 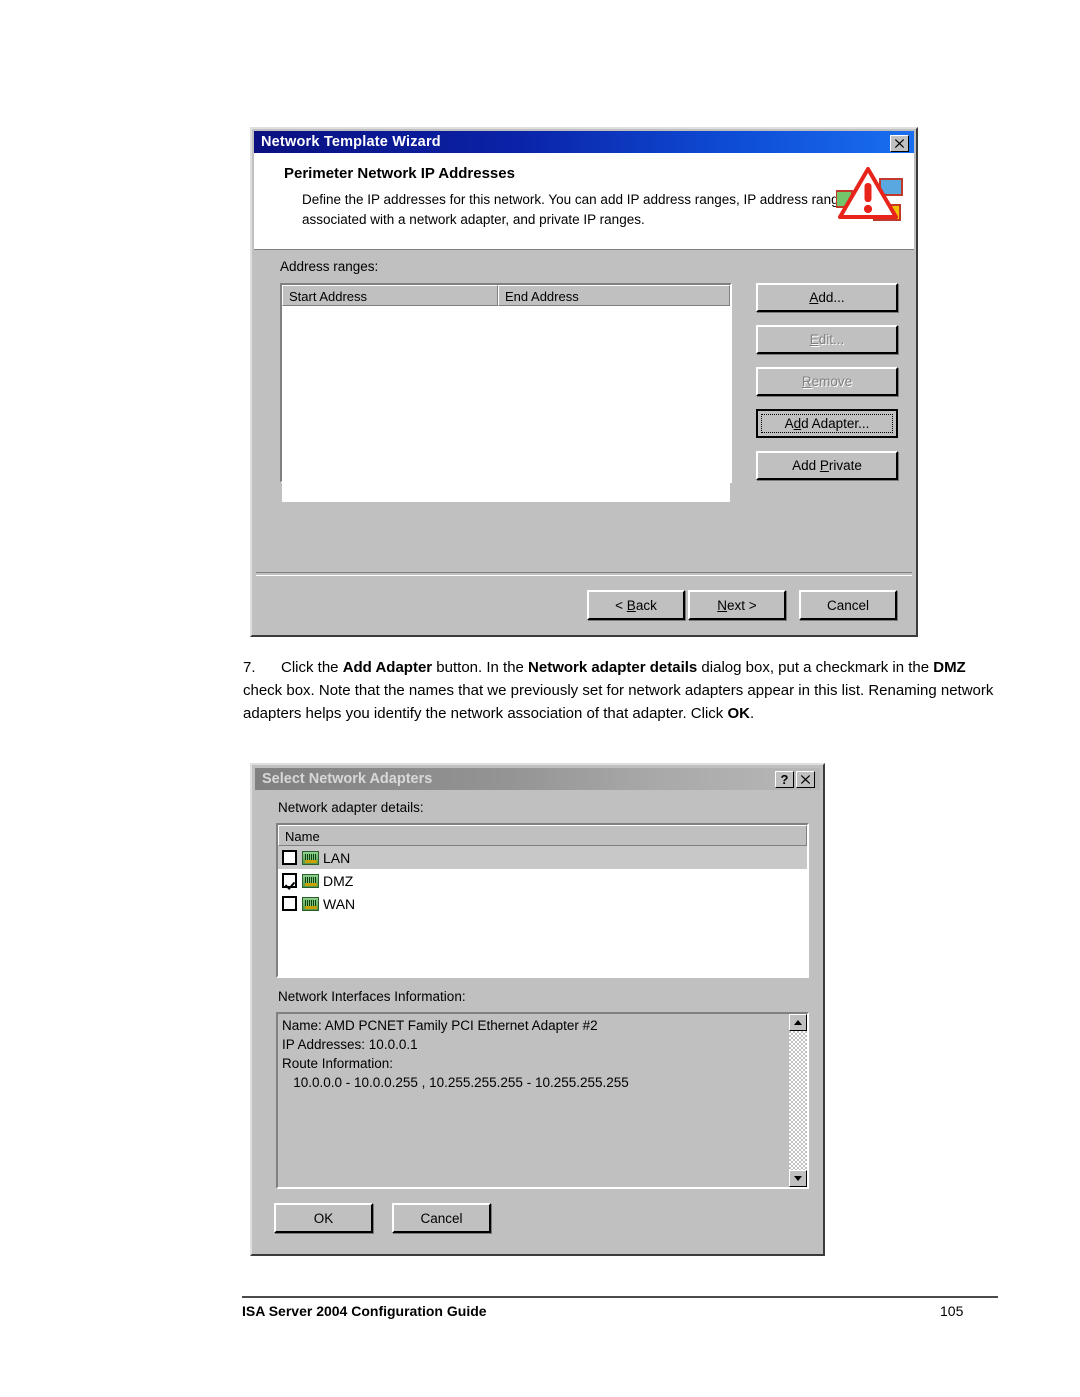 I want to click on next-button-label: Next >, so click(x=737, y=605).